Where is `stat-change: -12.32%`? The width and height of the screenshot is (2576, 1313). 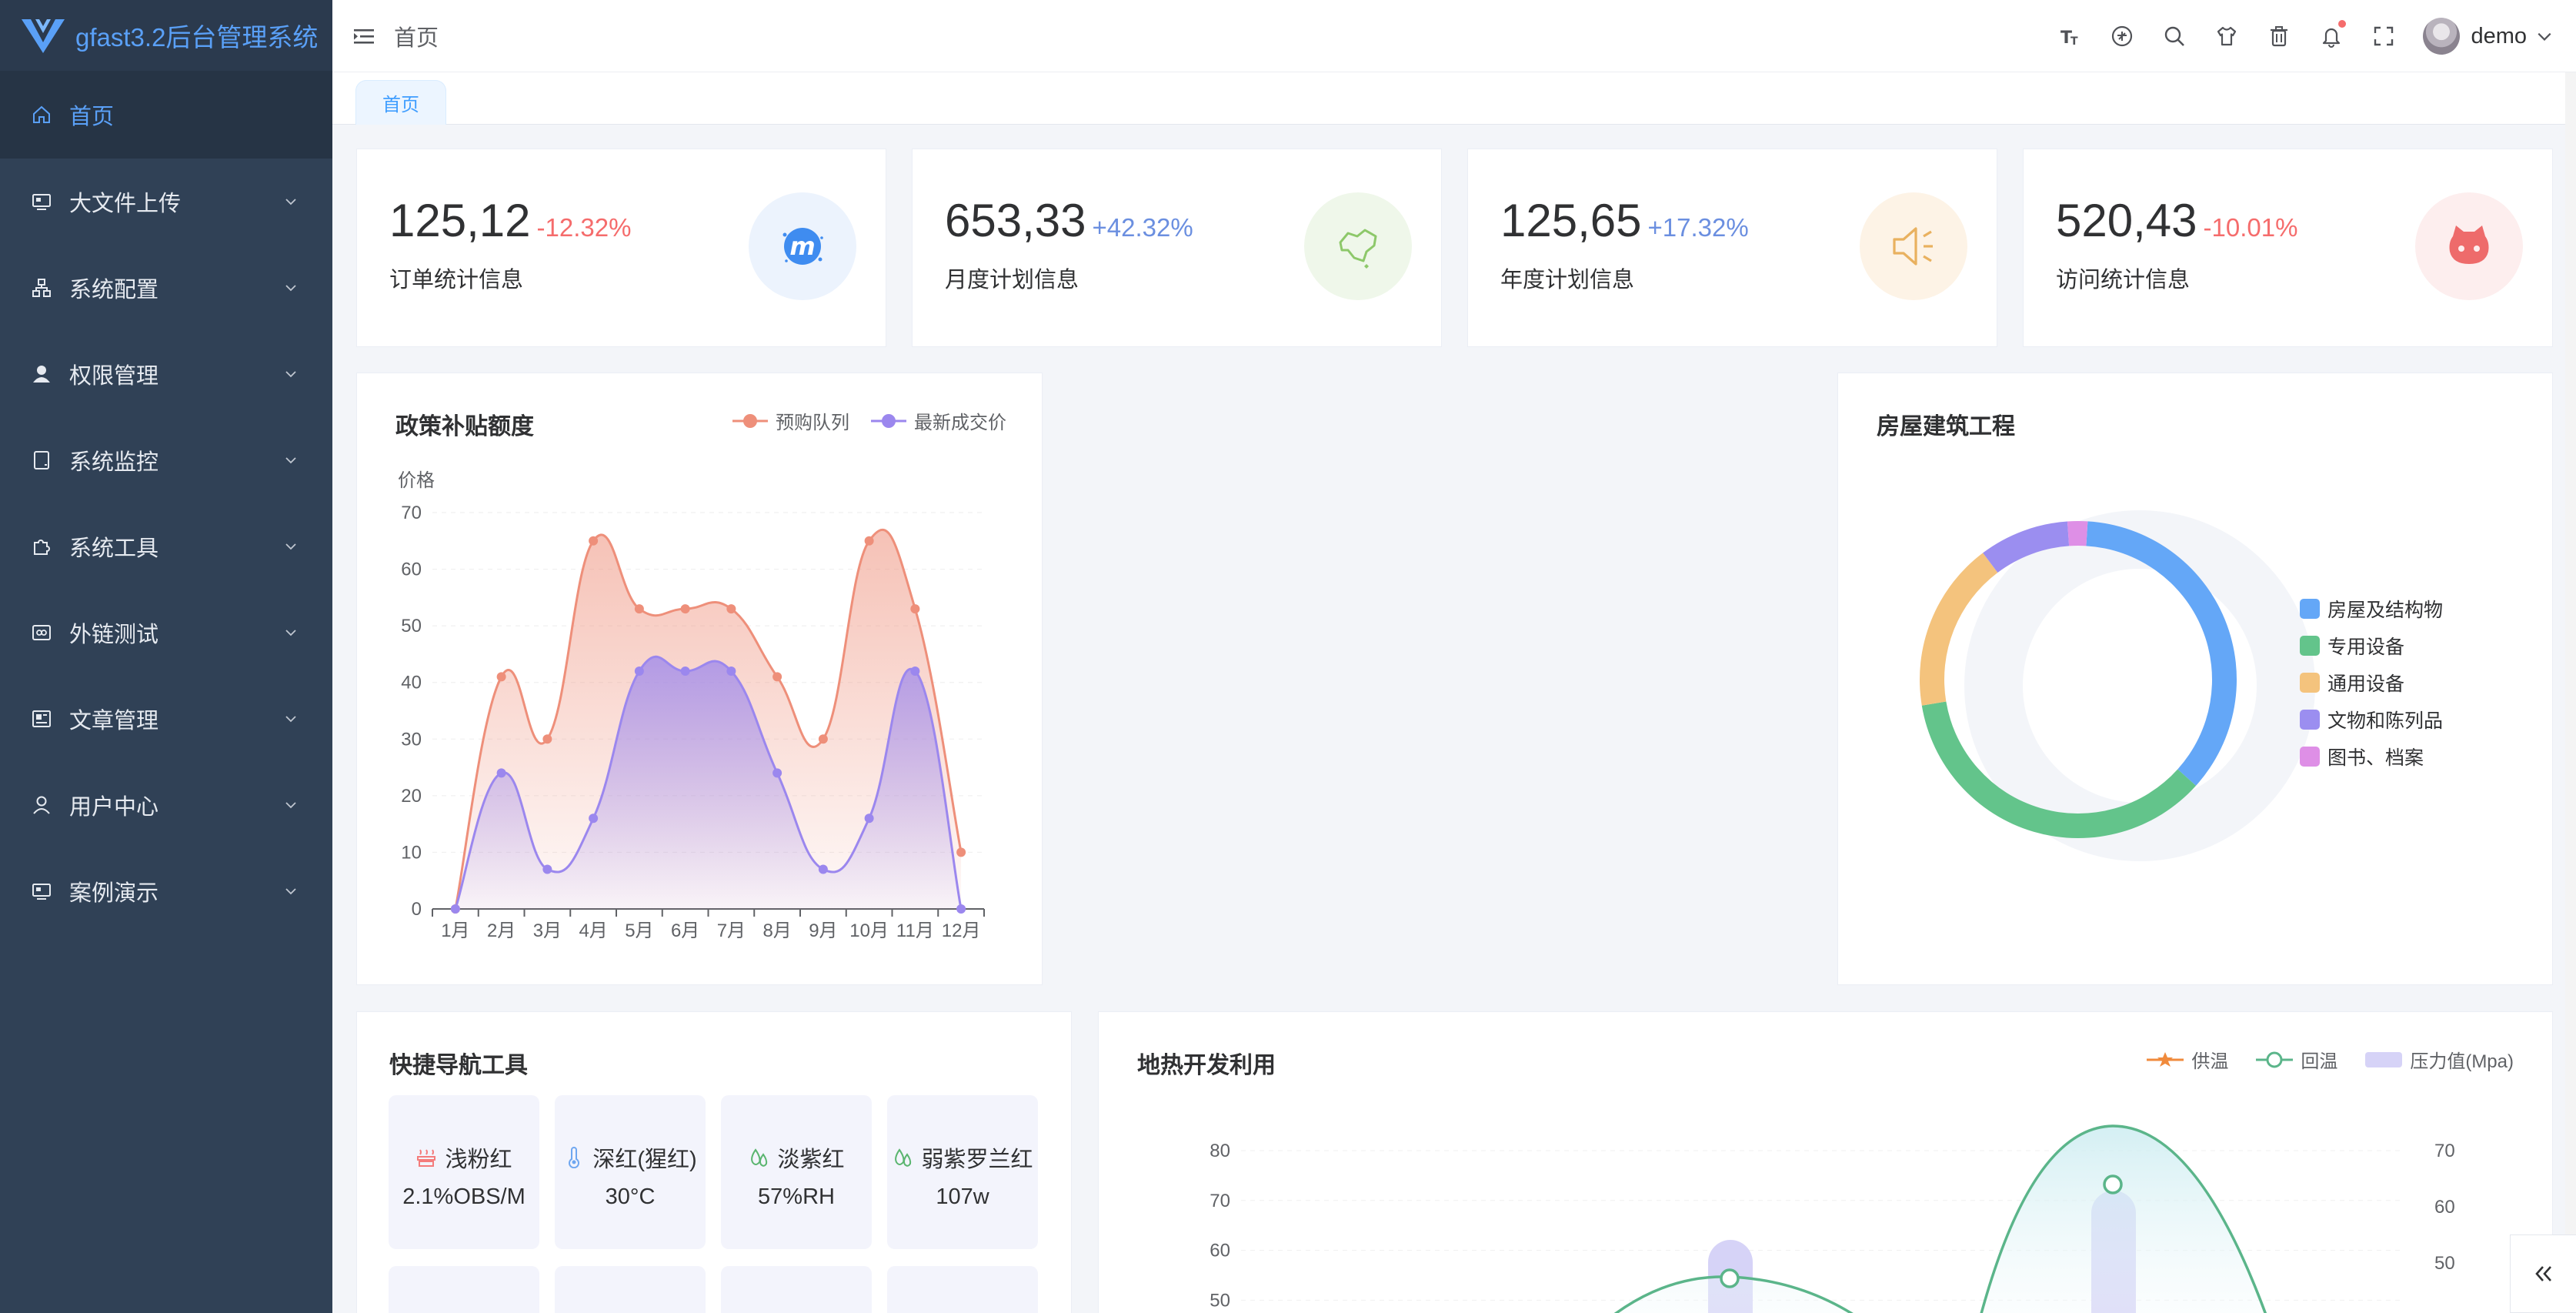
stat-change: -12.32% is located at coordinates (584, 227).